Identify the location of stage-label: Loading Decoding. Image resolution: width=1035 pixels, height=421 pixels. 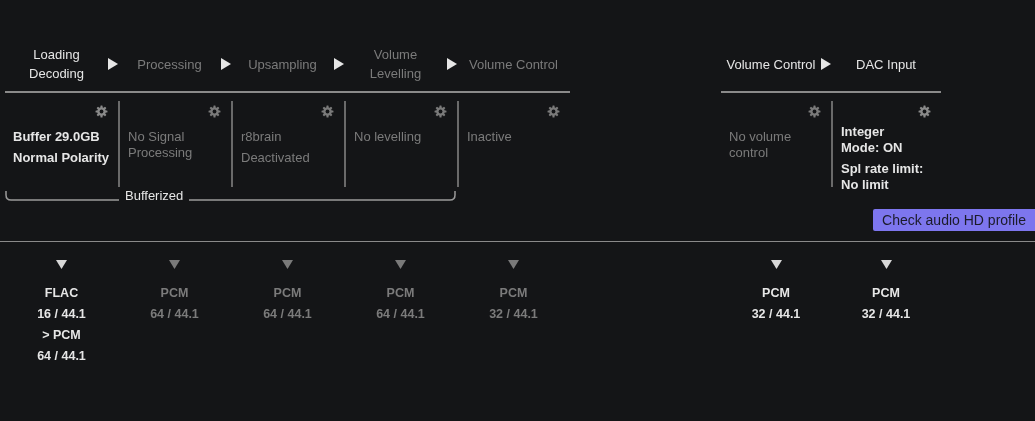
(56, 64).